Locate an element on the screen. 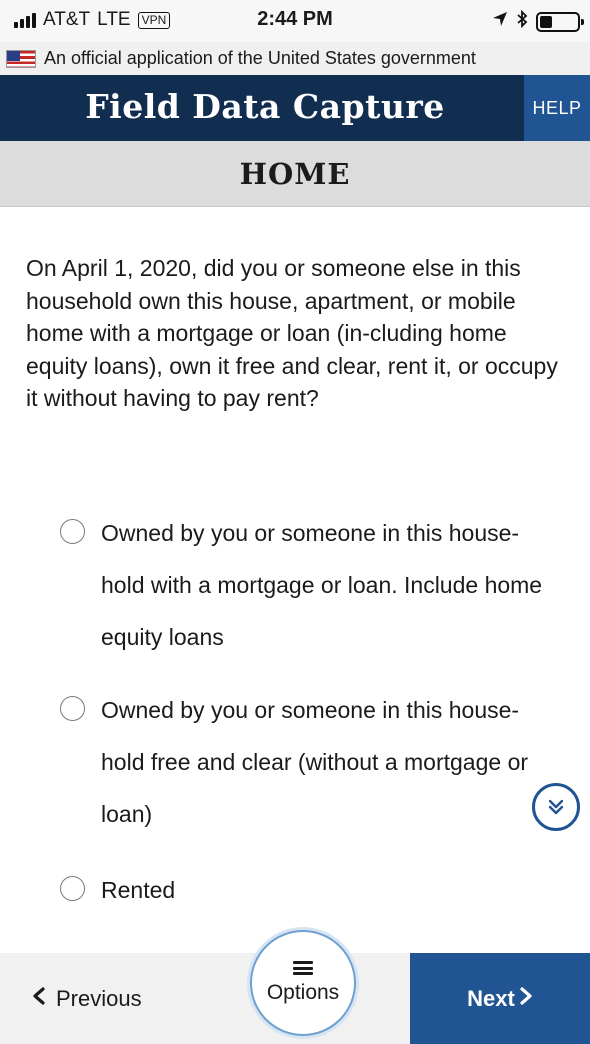  scroll-down-button is located at coordinates (556, 807).